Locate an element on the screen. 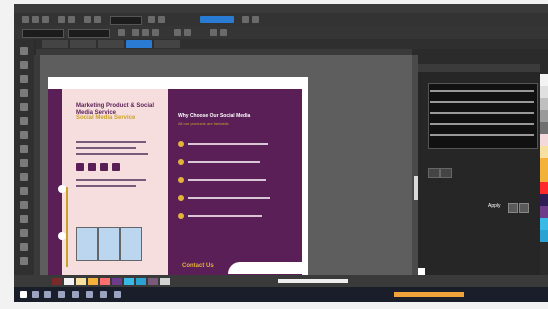  transparency-tool-icon is located at coordinates (24, 233).